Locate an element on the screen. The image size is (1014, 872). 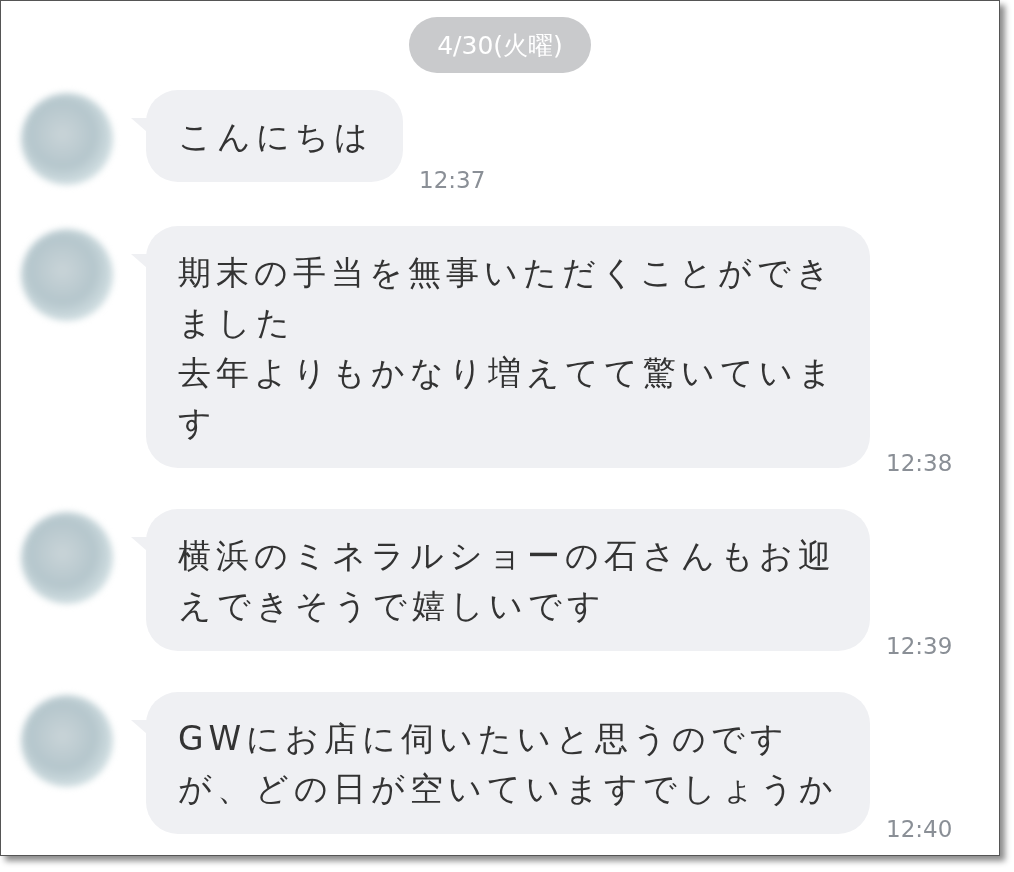
message-text: 去年よりもかなり増えてて驚いています is located at coordinates (508, 398).